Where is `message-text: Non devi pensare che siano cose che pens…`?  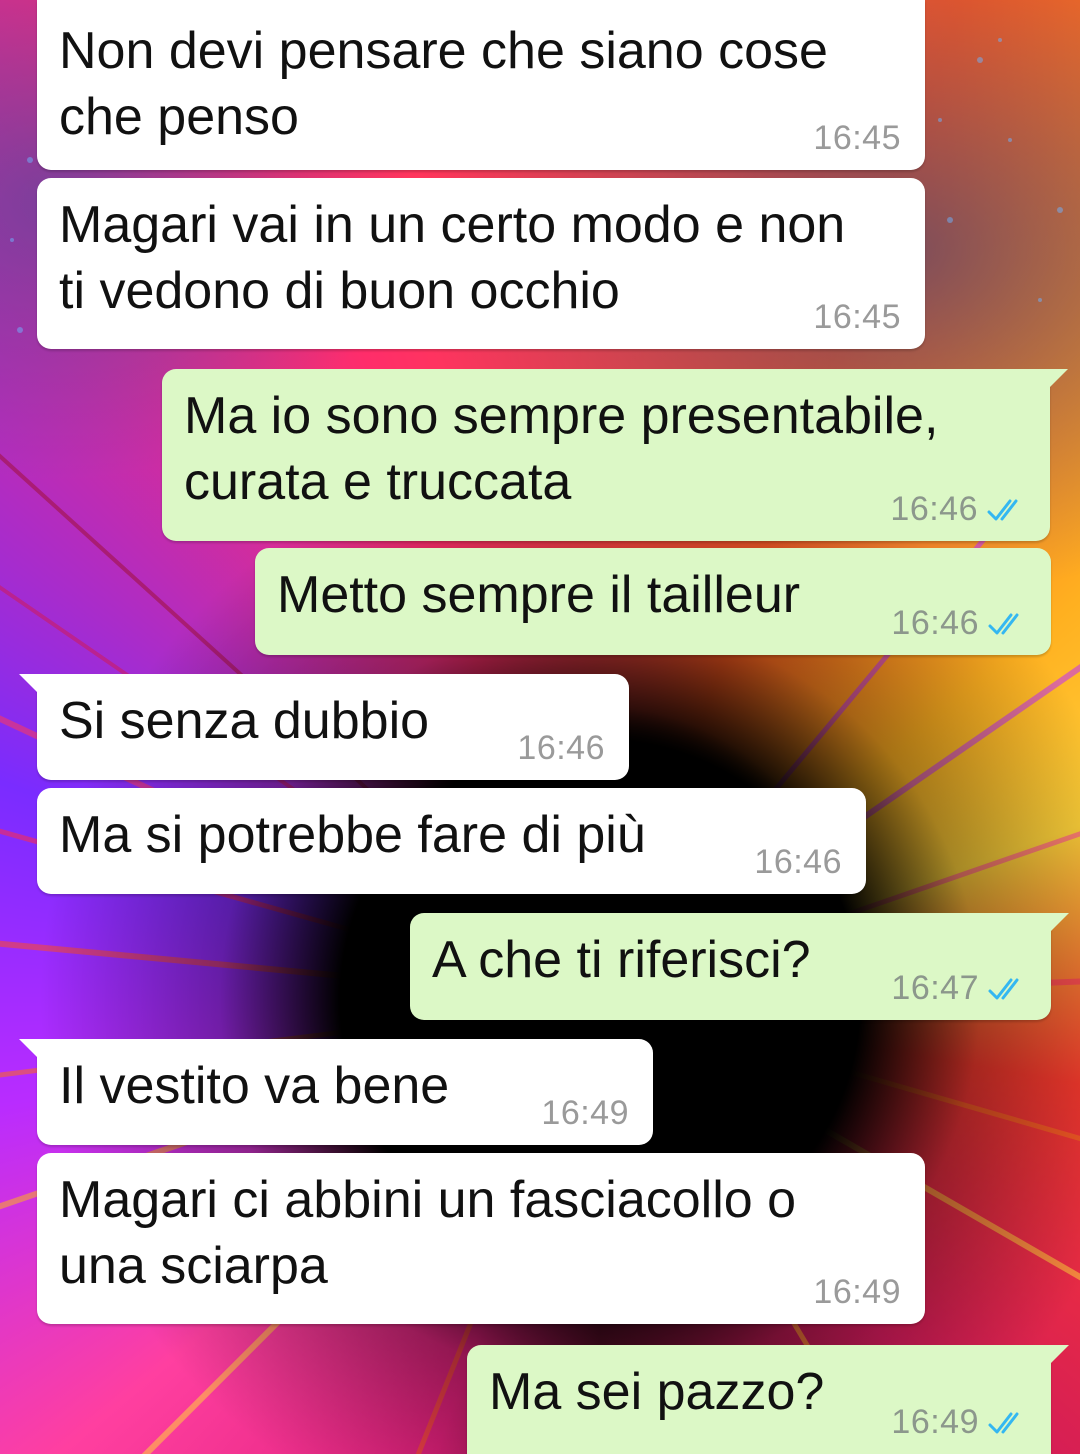
message-text: Non devi pensare che siano cose che pens… is located at coordinates (443, 84).